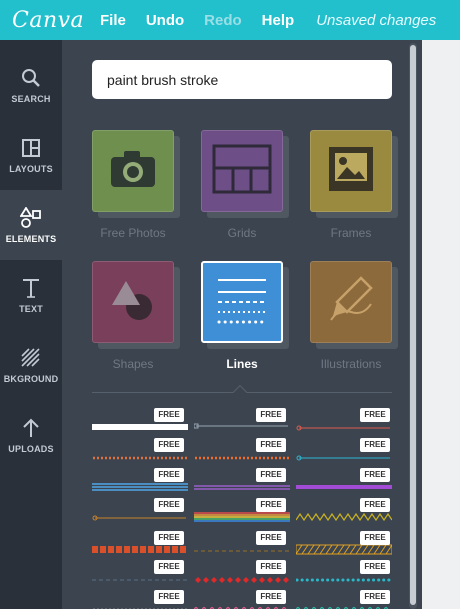 This screenshot has height=609, width=460. I want to click on category-label: Illustrations, so click(351, 364).